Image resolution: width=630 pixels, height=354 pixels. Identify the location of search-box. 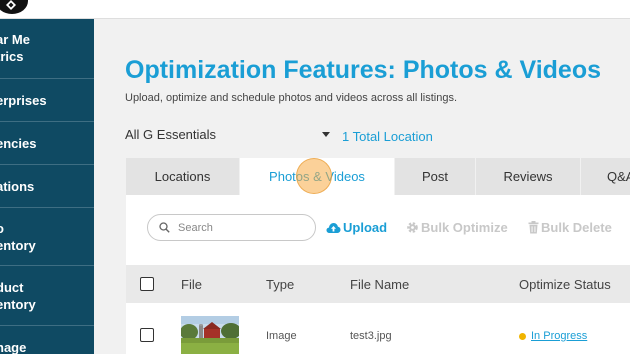
(231, 227).